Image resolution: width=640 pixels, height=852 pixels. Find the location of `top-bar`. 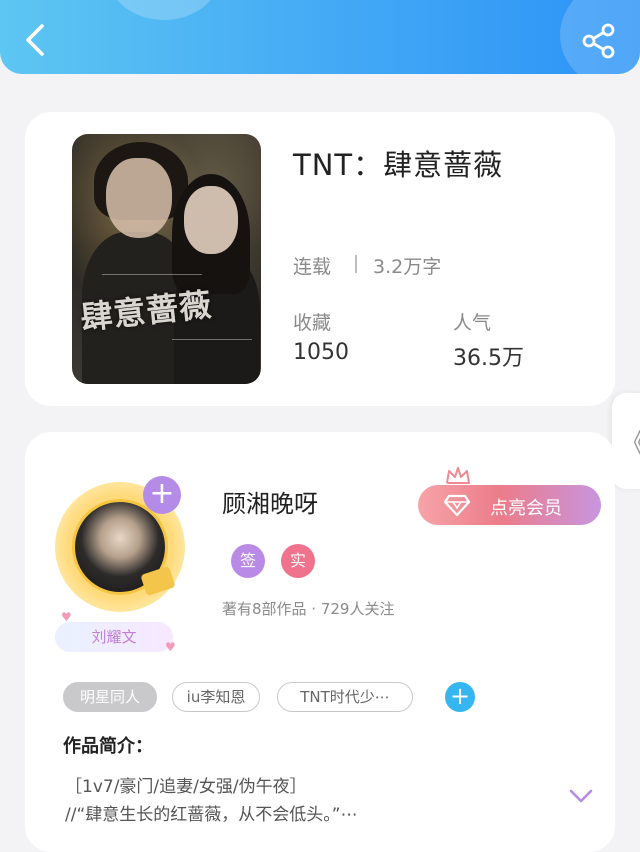

top-bar is located at coordinates (320, 37).